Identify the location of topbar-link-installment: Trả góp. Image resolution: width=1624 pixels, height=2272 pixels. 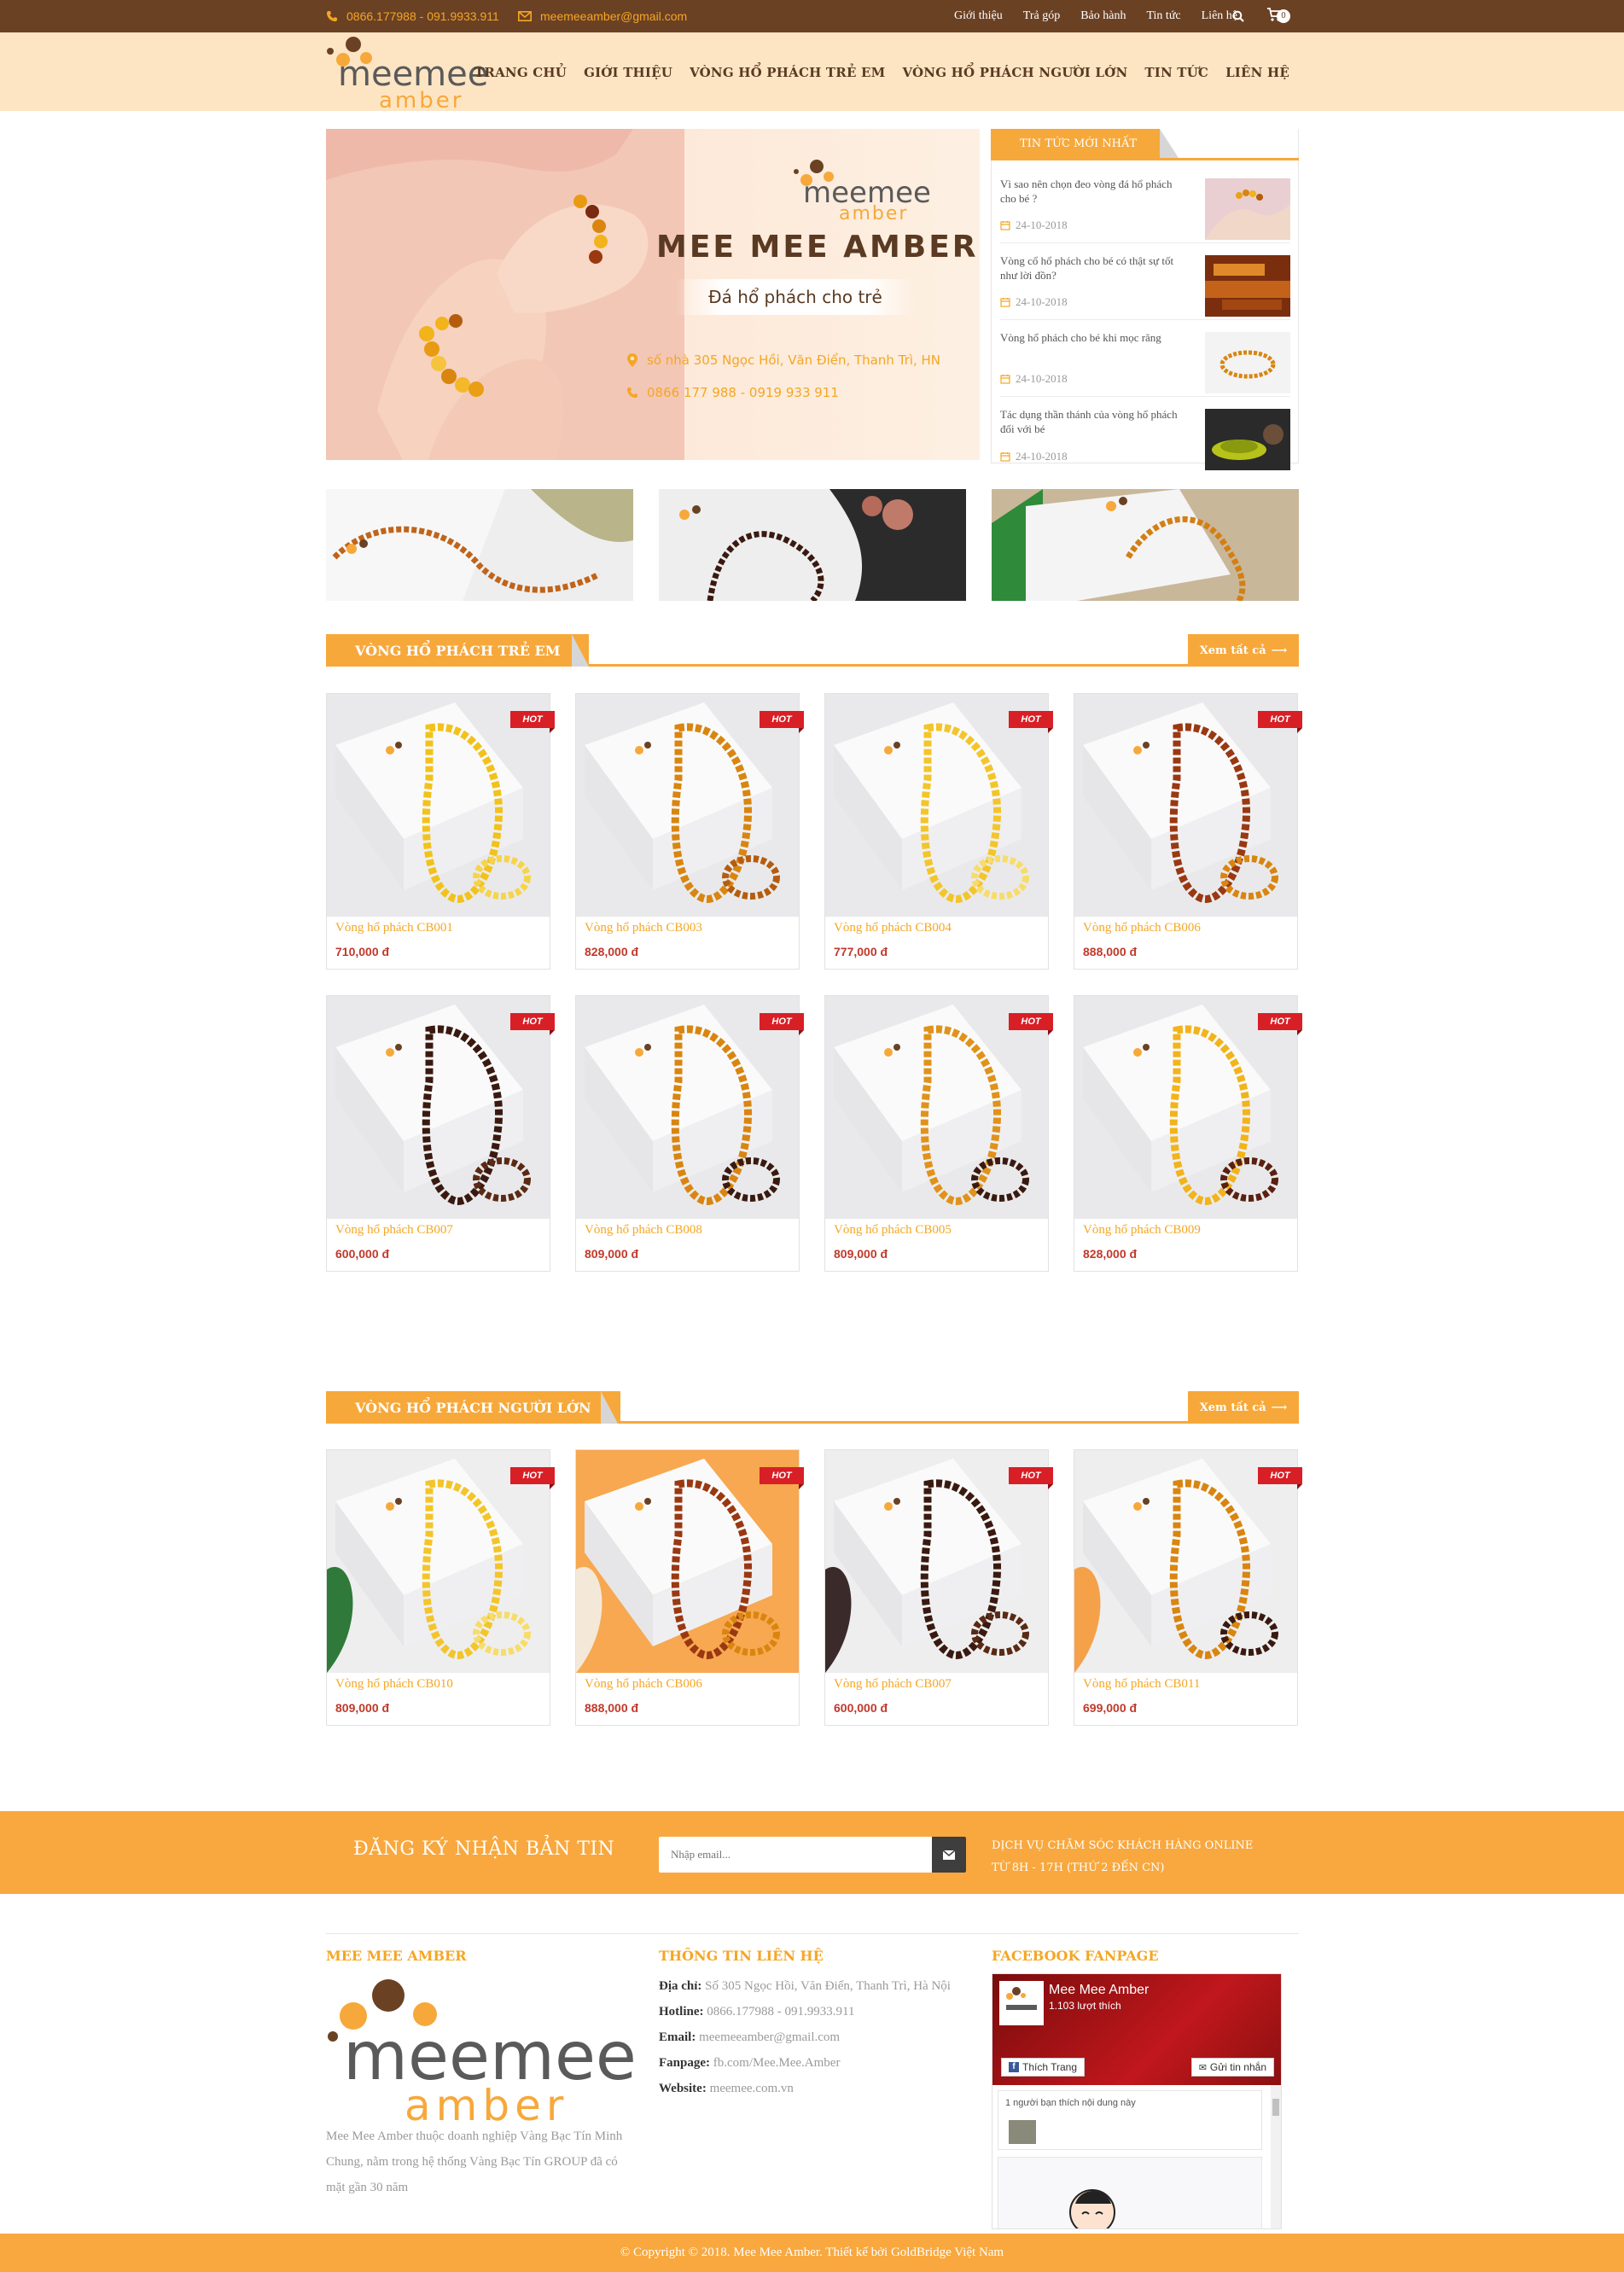
(1042, 16).